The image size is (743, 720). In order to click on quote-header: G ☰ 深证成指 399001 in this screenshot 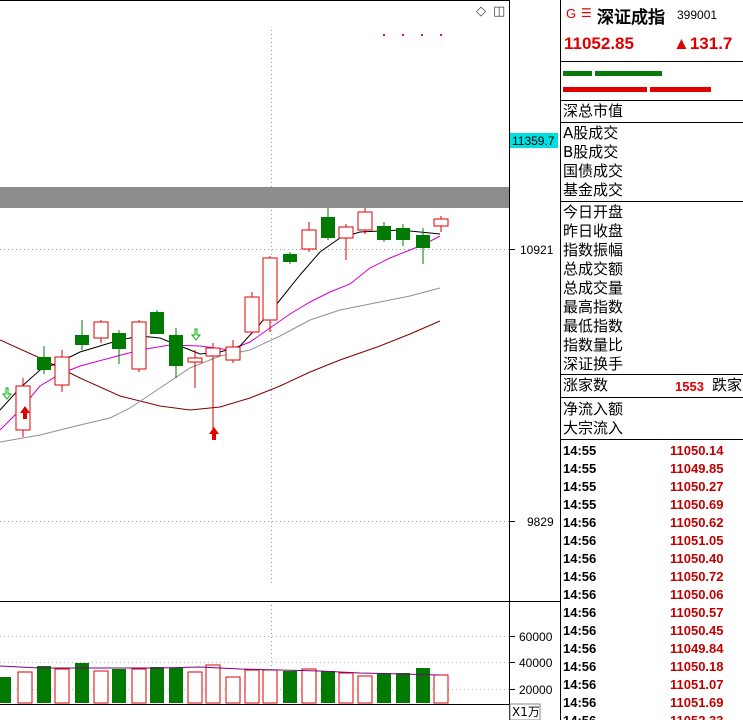, I will do `click(652, 14)`.